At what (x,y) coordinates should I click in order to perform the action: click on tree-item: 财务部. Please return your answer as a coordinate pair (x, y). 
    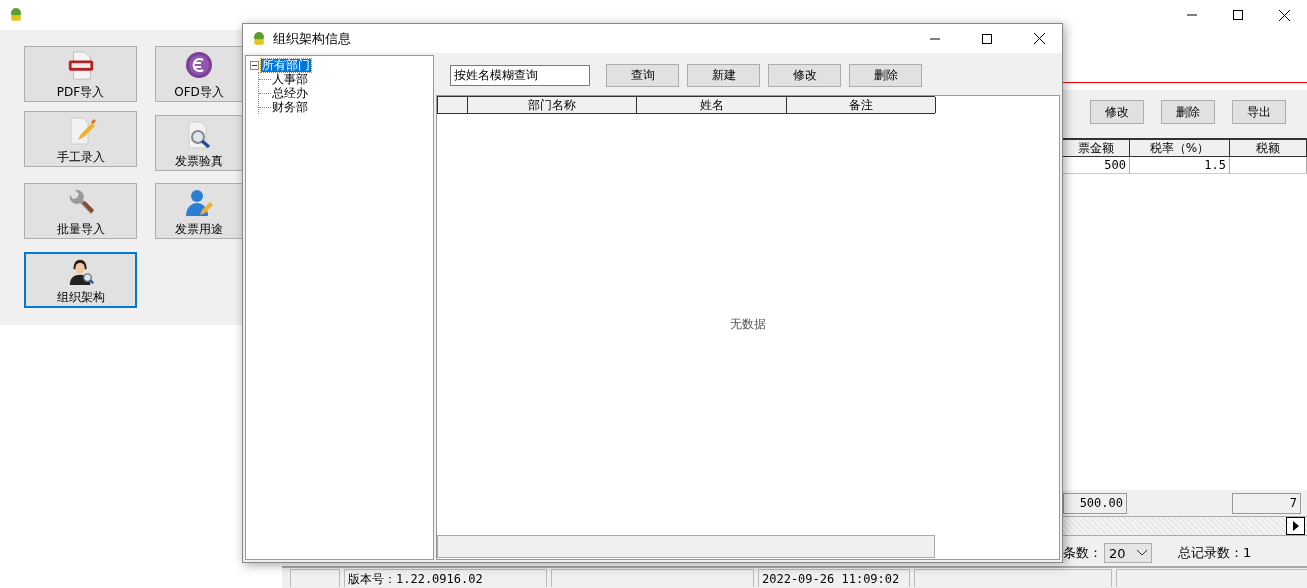
    Looking at the image, I should click on (290, 107).